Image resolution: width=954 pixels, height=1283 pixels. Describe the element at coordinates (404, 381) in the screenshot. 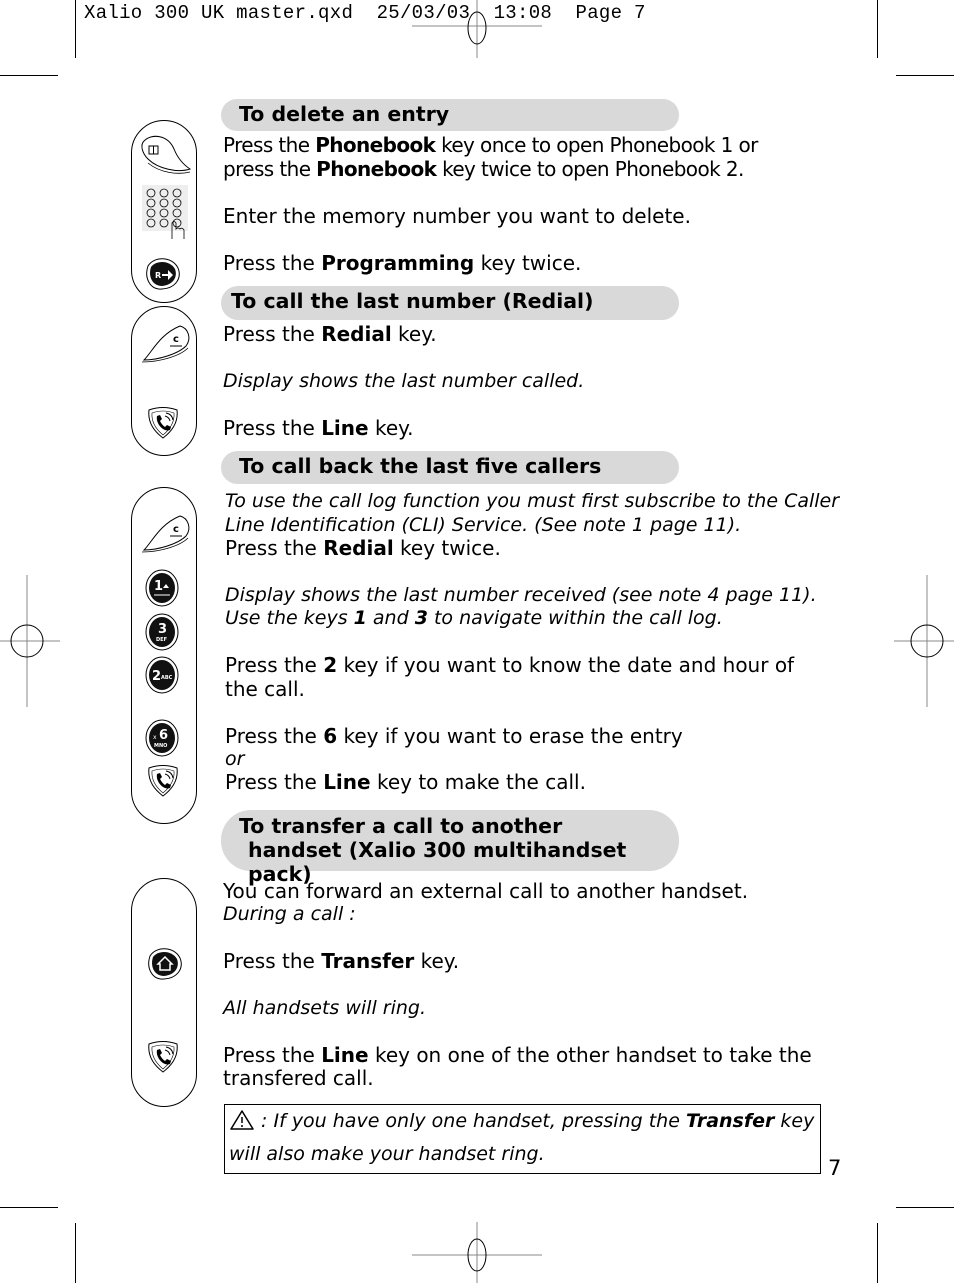

I see `display-note: Display shows the last number called.` at that location.